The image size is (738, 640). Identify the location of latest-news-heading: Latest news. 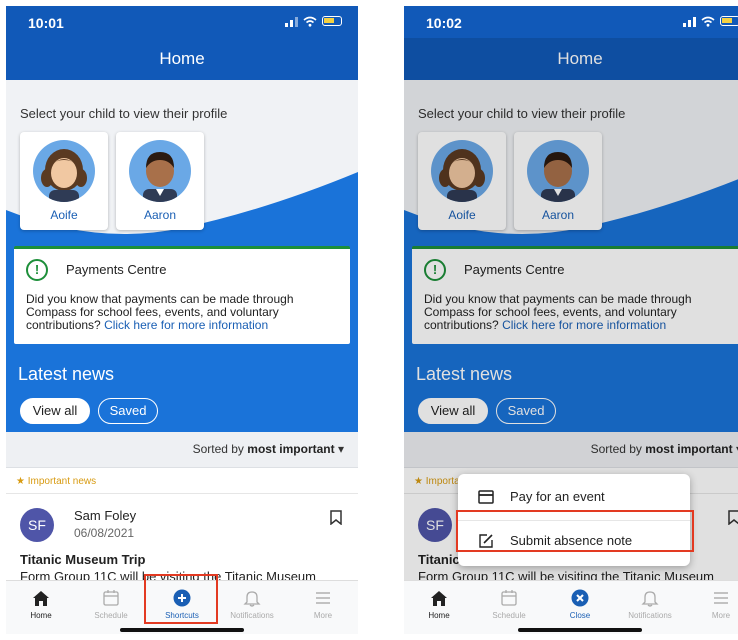
(66, 374).